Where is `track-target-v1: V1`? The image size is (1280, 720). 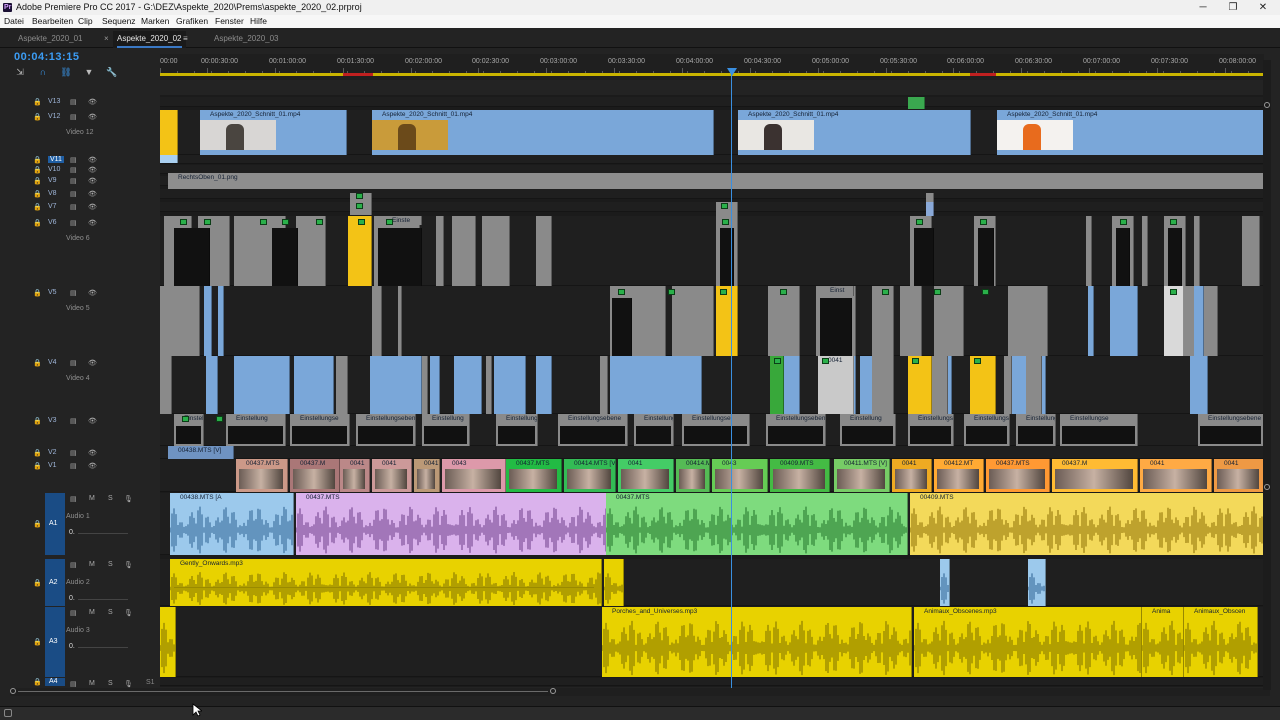
track-target-v1: V1 is located at coordinates (52, 465).